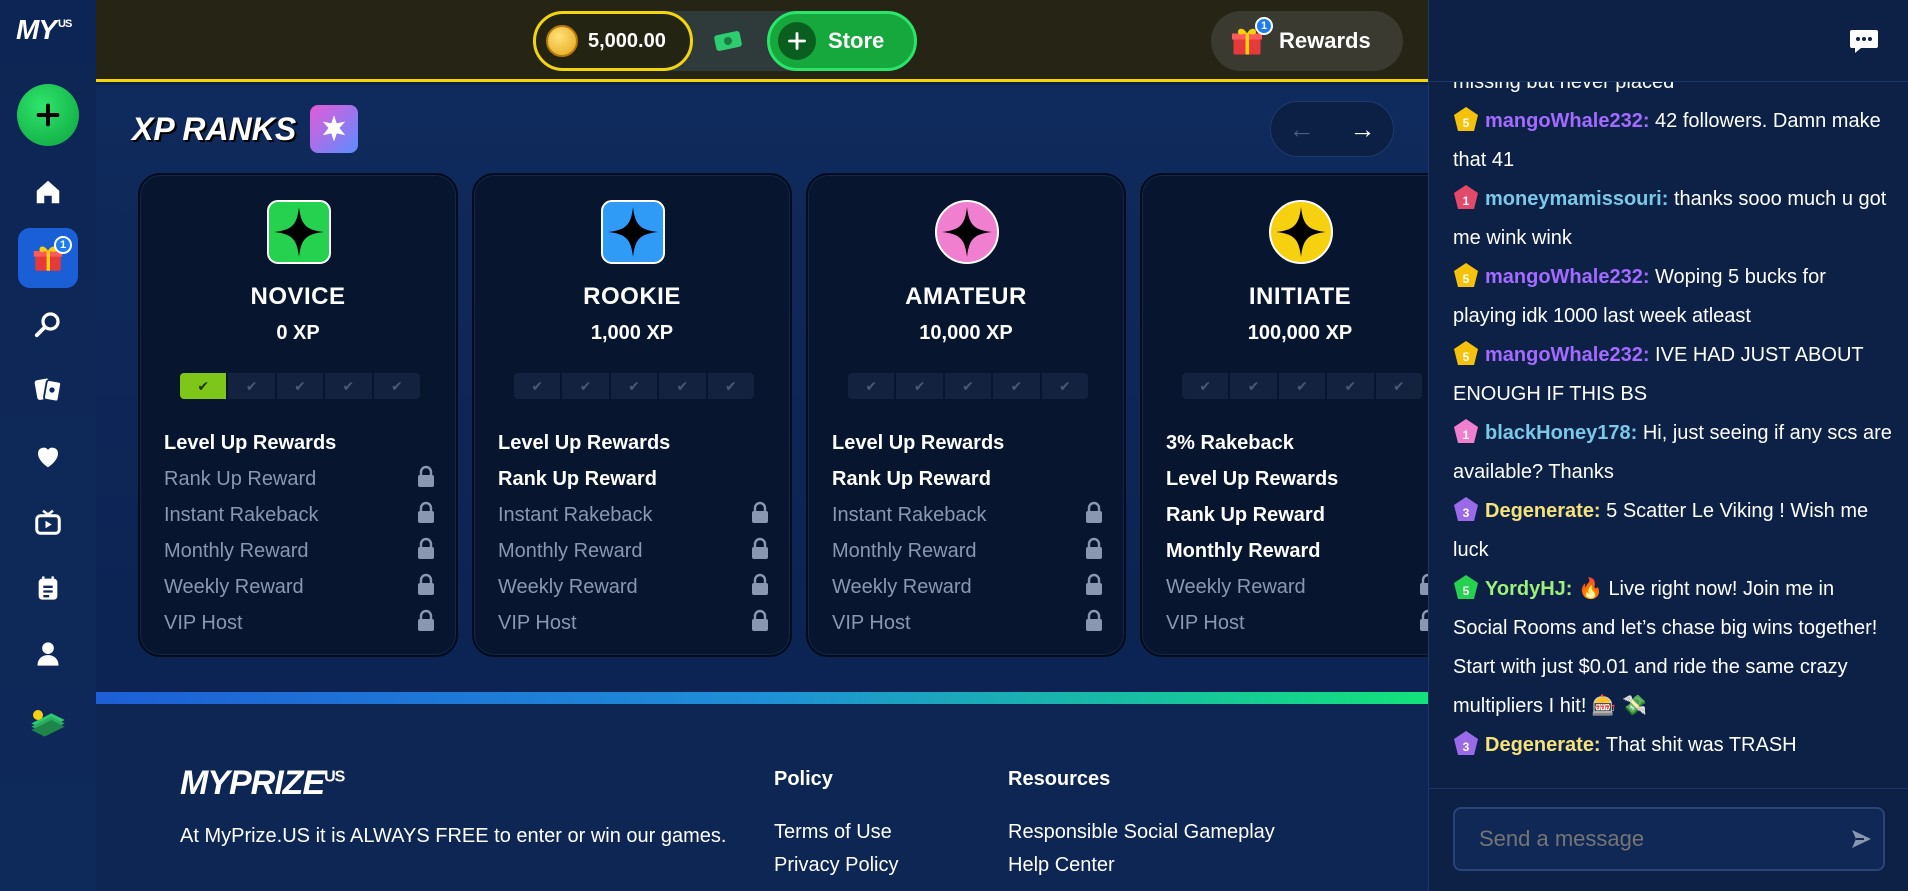 The image size is (1908, 891). Describe the element at coordinates (797, 41) in the screenshot. I see `plus-icon` at that location.